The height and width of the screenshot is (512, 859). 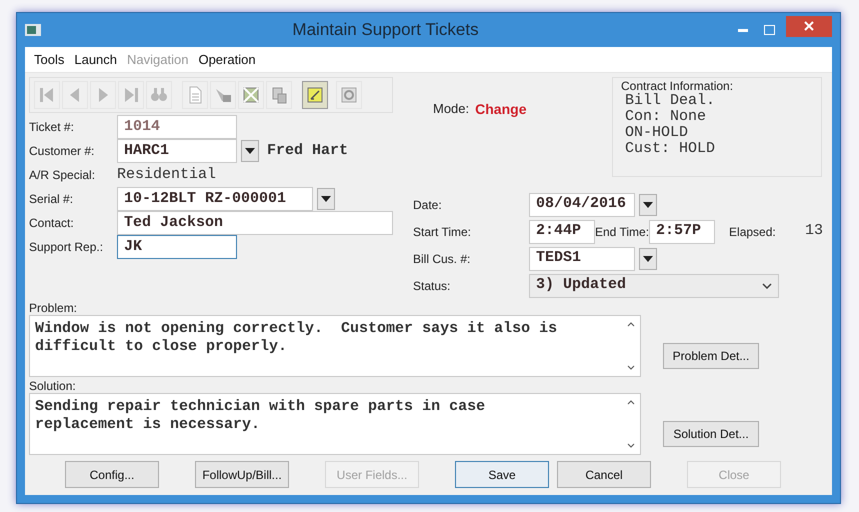 I want to click on memo-label: Solution:, so click(x=53, y=386).